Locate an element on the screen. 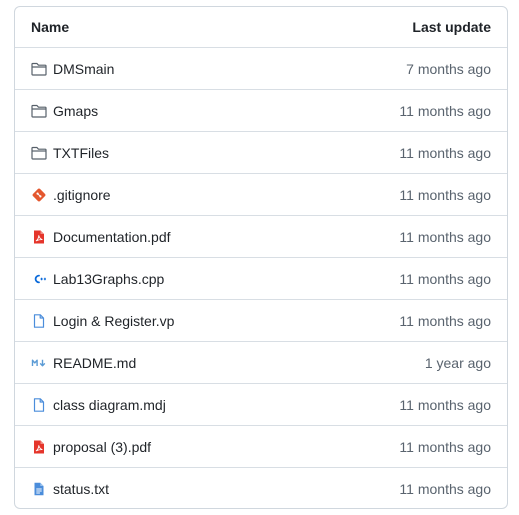  last-update-link: 1 year ago is located at coordinates (458, 363).